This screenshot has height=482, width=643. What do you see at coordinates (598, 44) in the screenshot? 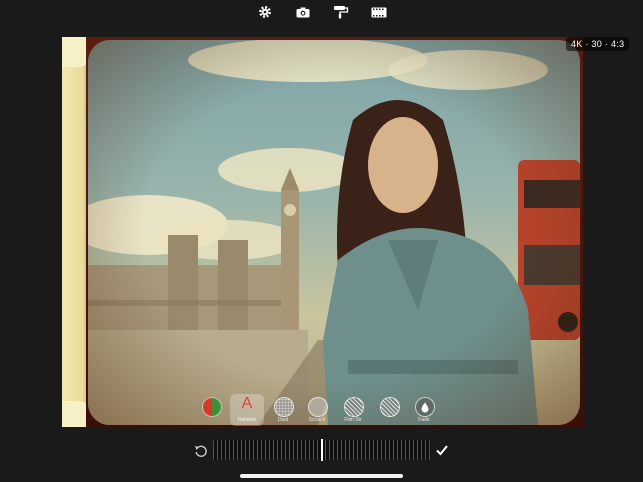
I see `format-badge: 4K · 30 · 4:3` at bounding box center [598, 44].